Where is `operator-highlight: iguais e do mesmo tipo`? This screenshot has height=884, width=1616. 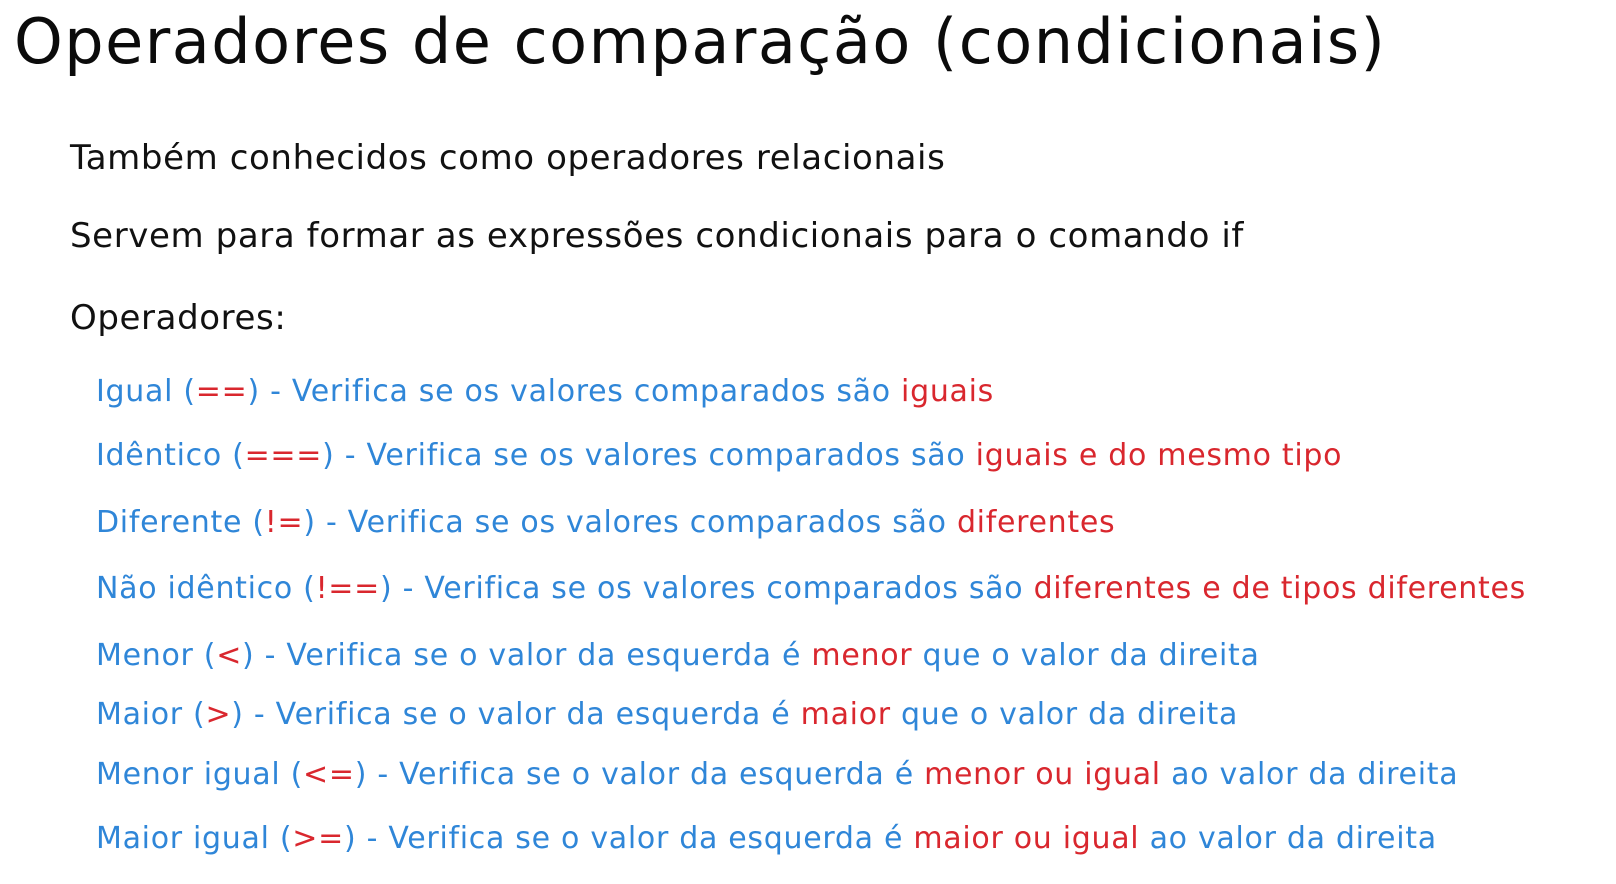
operator-highlight: iguais e do mesmo tipo is located at coordinates (1159, 455).